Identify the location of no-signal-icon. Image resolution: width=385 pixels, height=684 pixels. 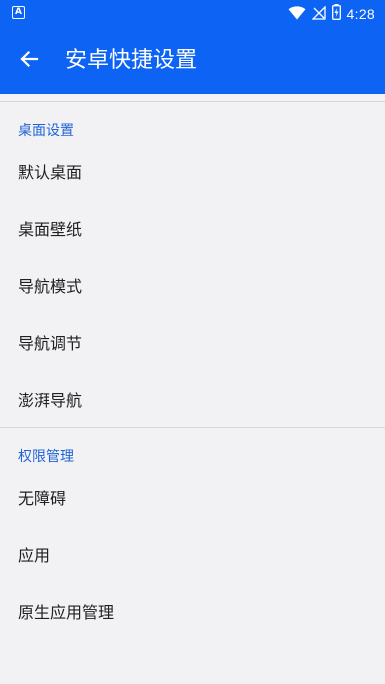
(318, 14).